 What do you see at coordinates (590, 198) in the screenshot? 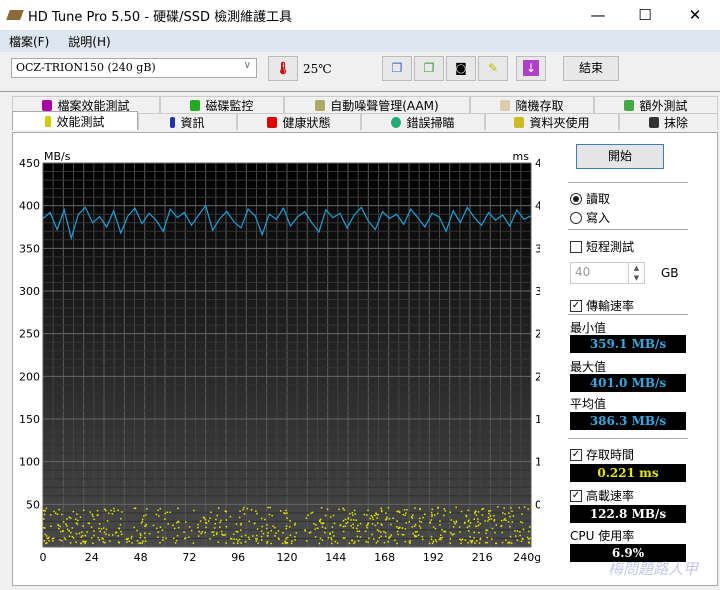
I see `read-radio: 讀取` at bounding box center [590, 198].